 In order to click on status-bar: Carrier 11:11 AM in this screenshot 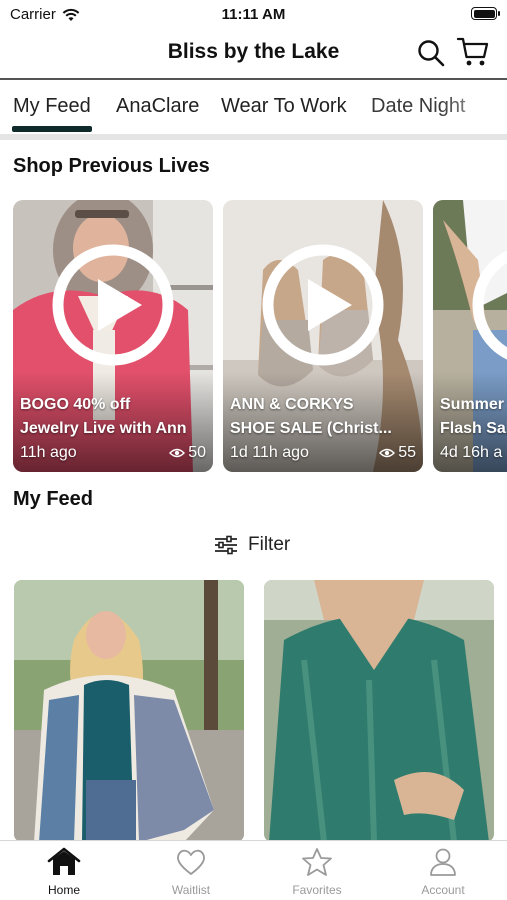, I will do `click(253, 14)`.